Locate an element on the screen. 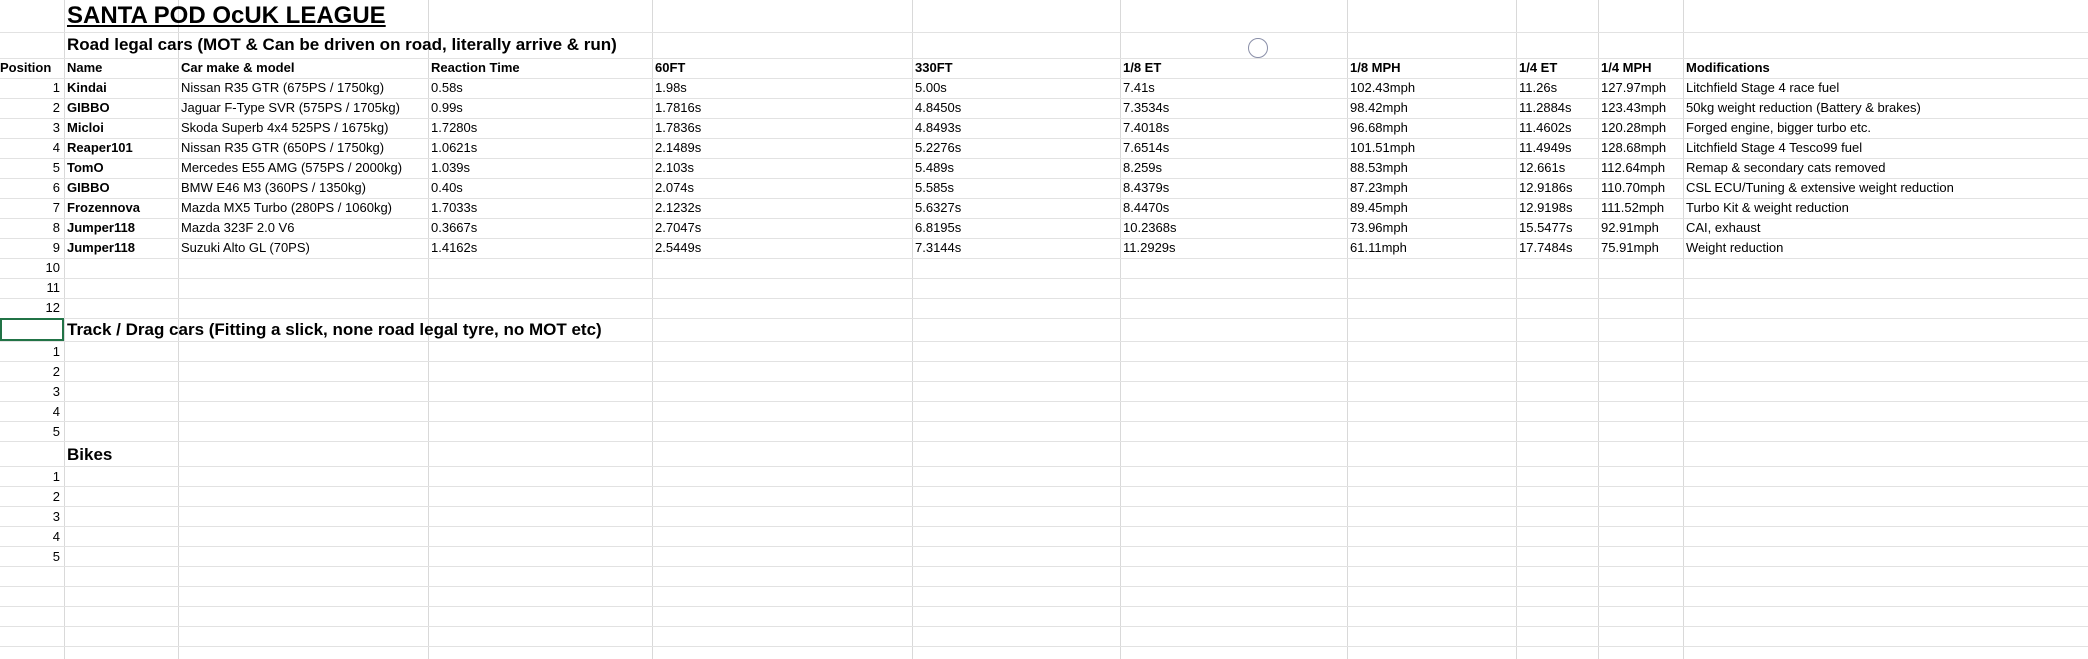  cell-quarter-mph: 111.52mph is located at coordinates (1632, 208).